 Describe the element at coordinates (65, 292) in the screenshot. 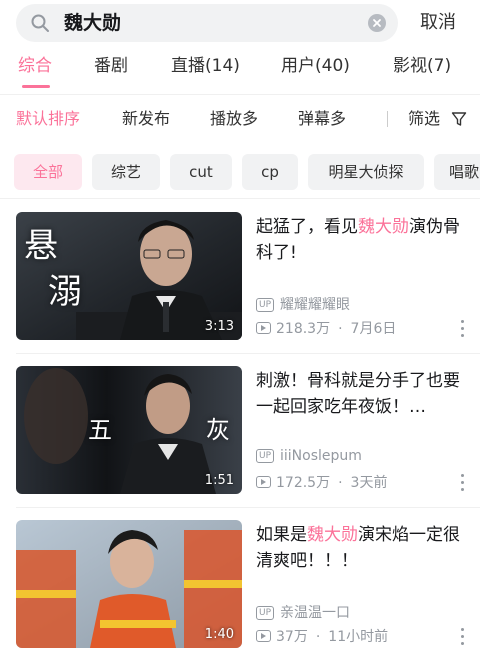

I see `thumbnail-caption: 溺` at that location.